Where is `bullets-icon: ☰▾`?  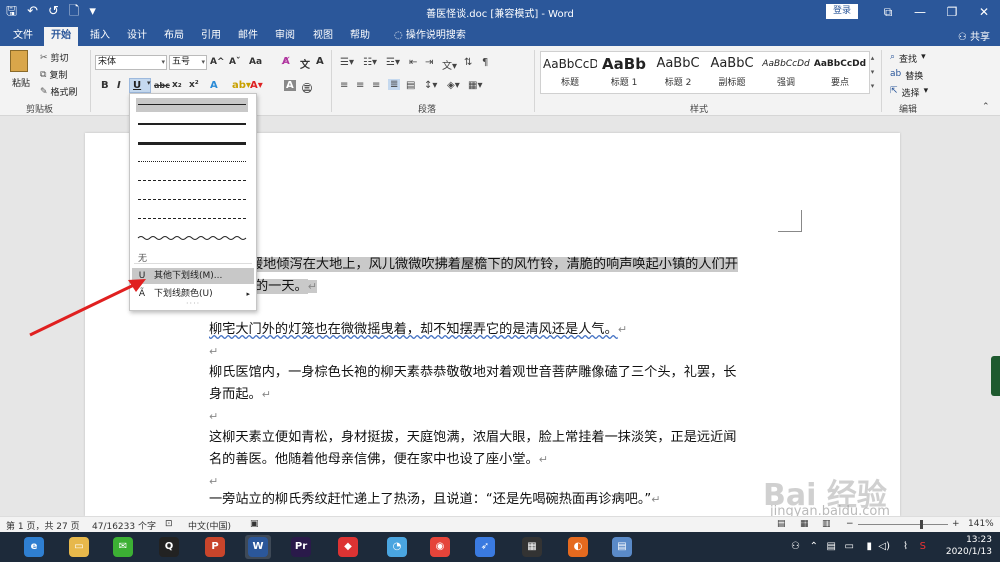
bullets-icon: ☰▾ is located at coordinates (347, 62).